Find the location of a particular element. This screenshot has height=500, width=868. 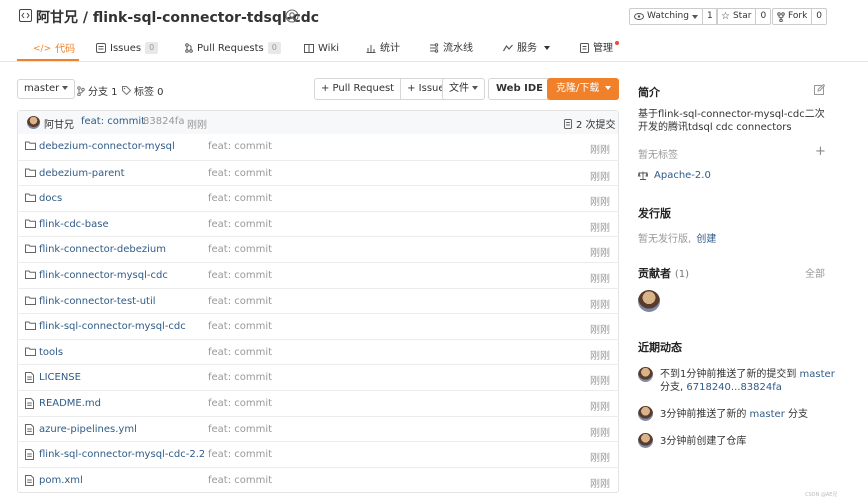

file-row: docs feat: commit 刚刚 is located at coordinates (318, 198).